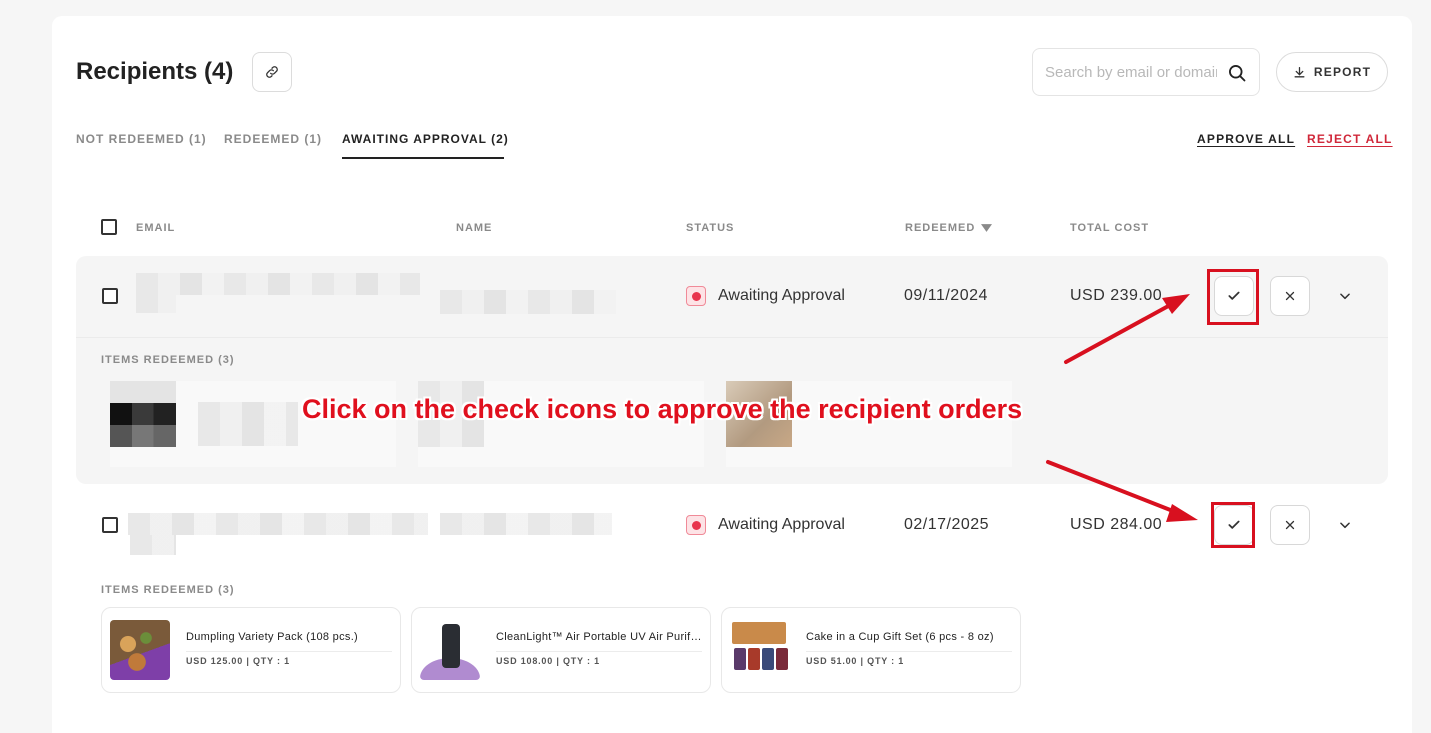  I want to click on reject-all-link: REJECT ALL, so click(1350, 139).